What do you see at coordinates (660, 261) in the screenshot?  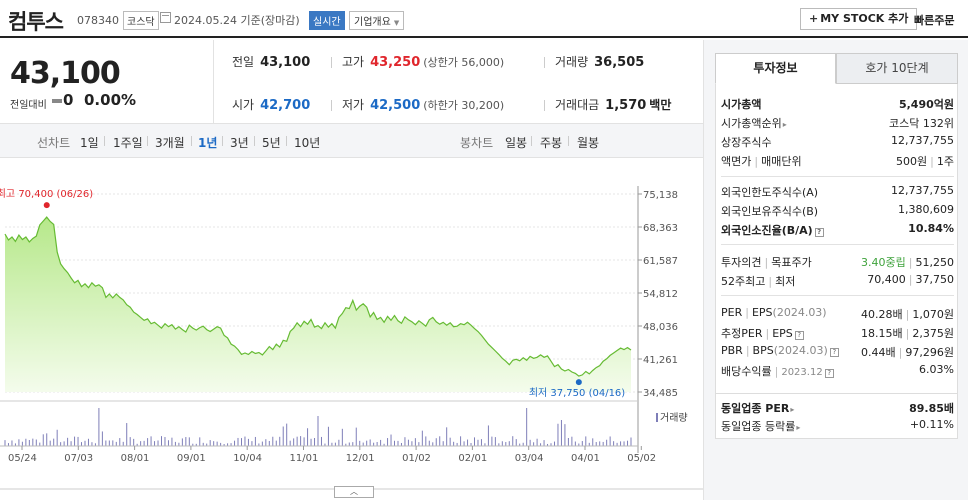 I see `y-tick-label: 61,587` at bounding box center [660, 261].